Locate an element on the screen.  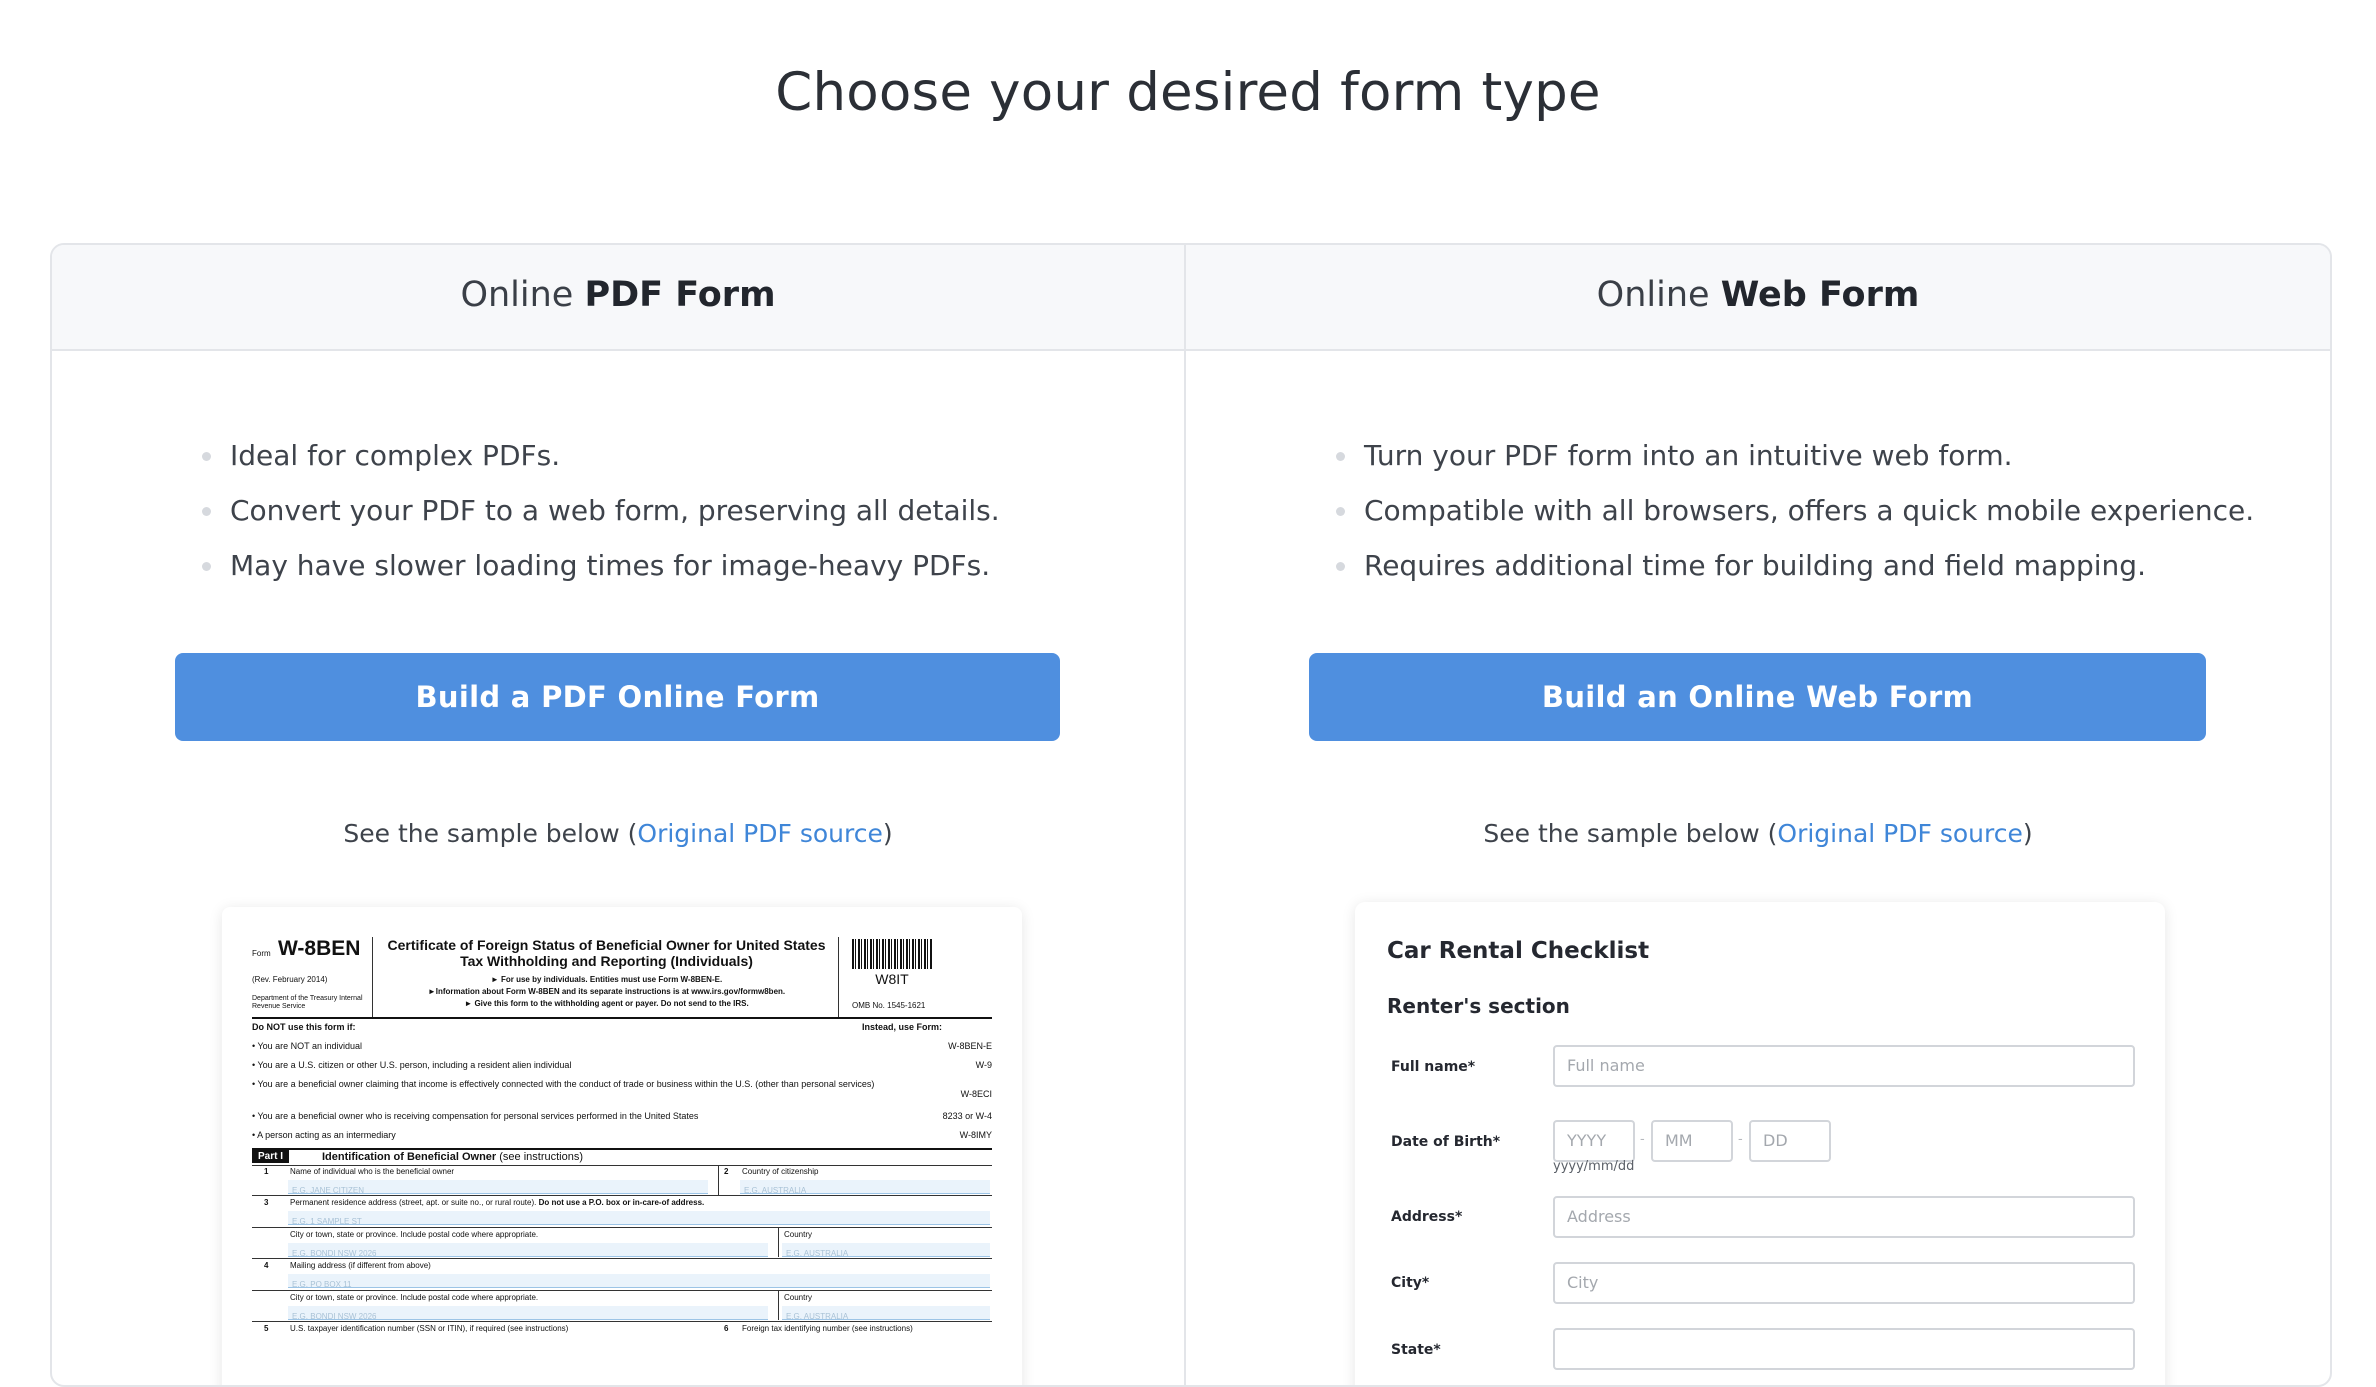
field-placeholder: E.G. 1 SAMPLE ST is located at coordinates (327, 1221).